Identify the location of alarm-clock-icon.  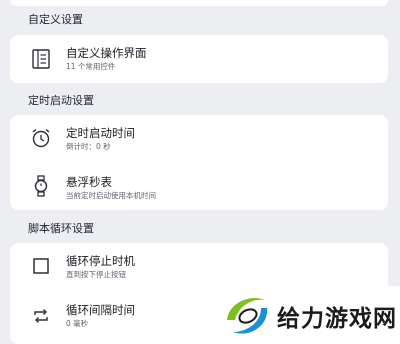
(41, 138).